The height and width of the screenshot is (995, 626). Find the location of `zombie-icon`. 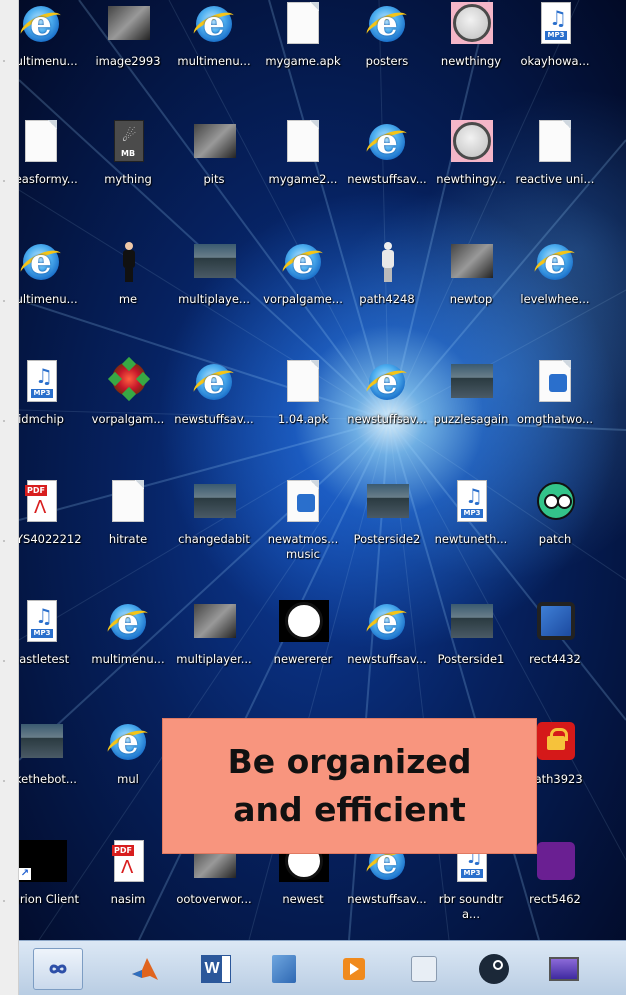

zombie-icon is located at coordinates (555, 502).